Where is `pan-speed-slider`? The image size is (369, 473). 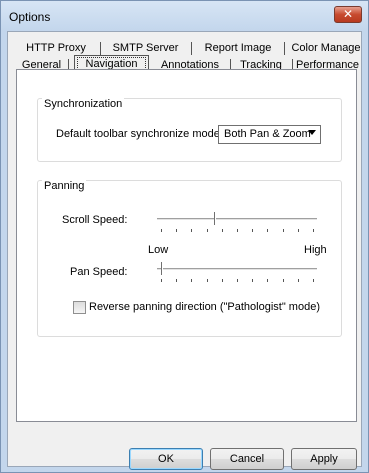 pan-speed-slider is located at coordinates (237, 273).